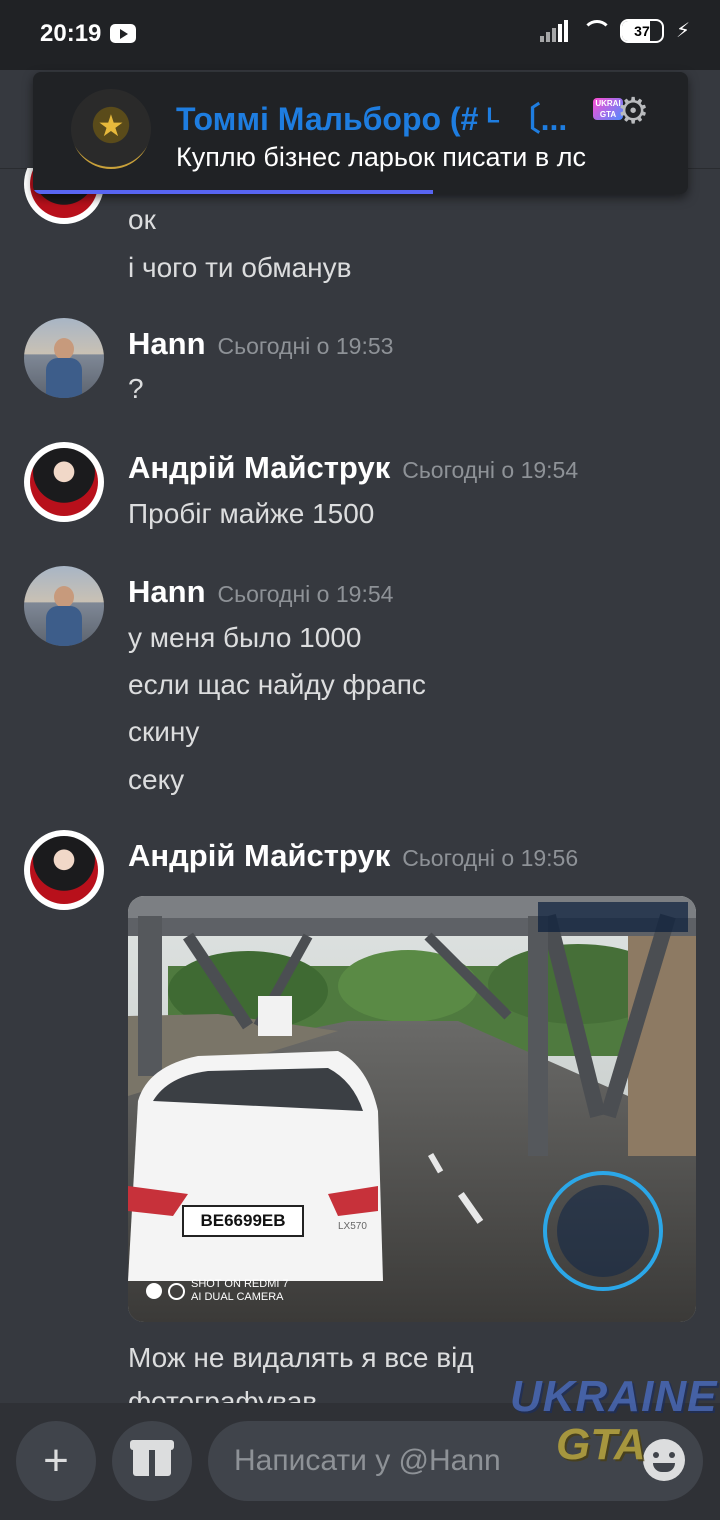  Describe the element at coordinates (142, 219) in the screenshot. I see `message-line: ок` at that location.